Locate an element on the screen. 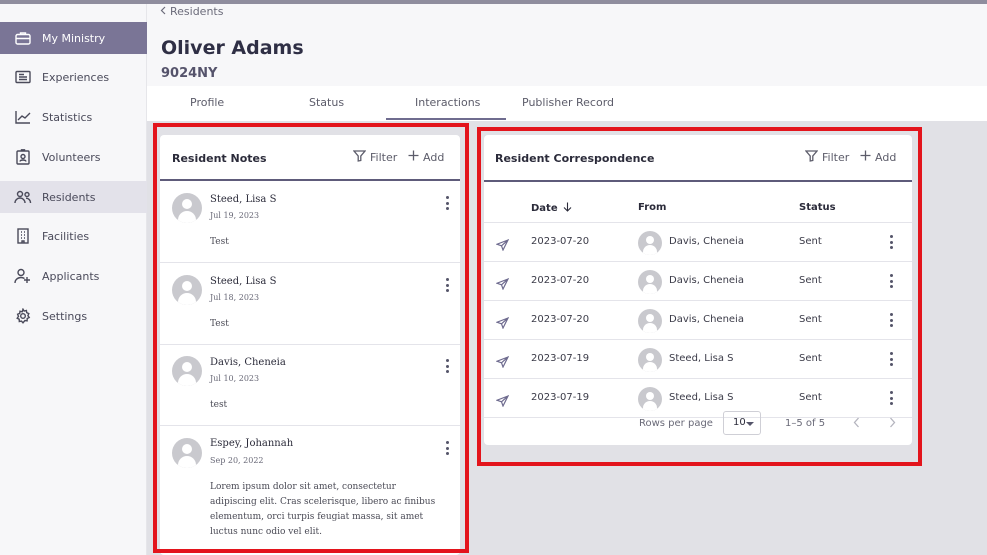 The image size is (987, 555). sidebar-item-label: My Ministry is located at coordinates (74, 38).